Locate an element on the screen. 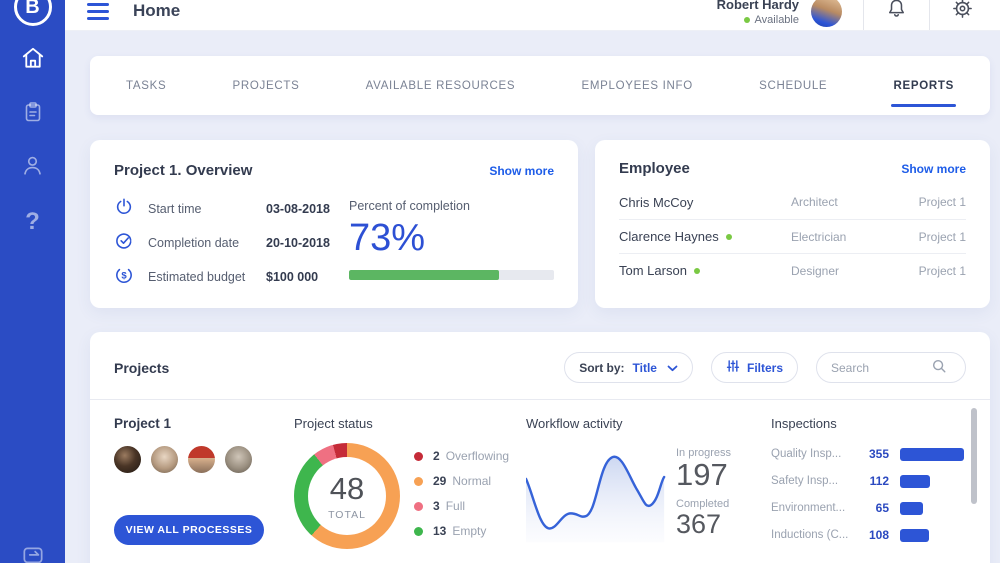  overview-row-label: Estimated budget is located at coordinates (197, 277).